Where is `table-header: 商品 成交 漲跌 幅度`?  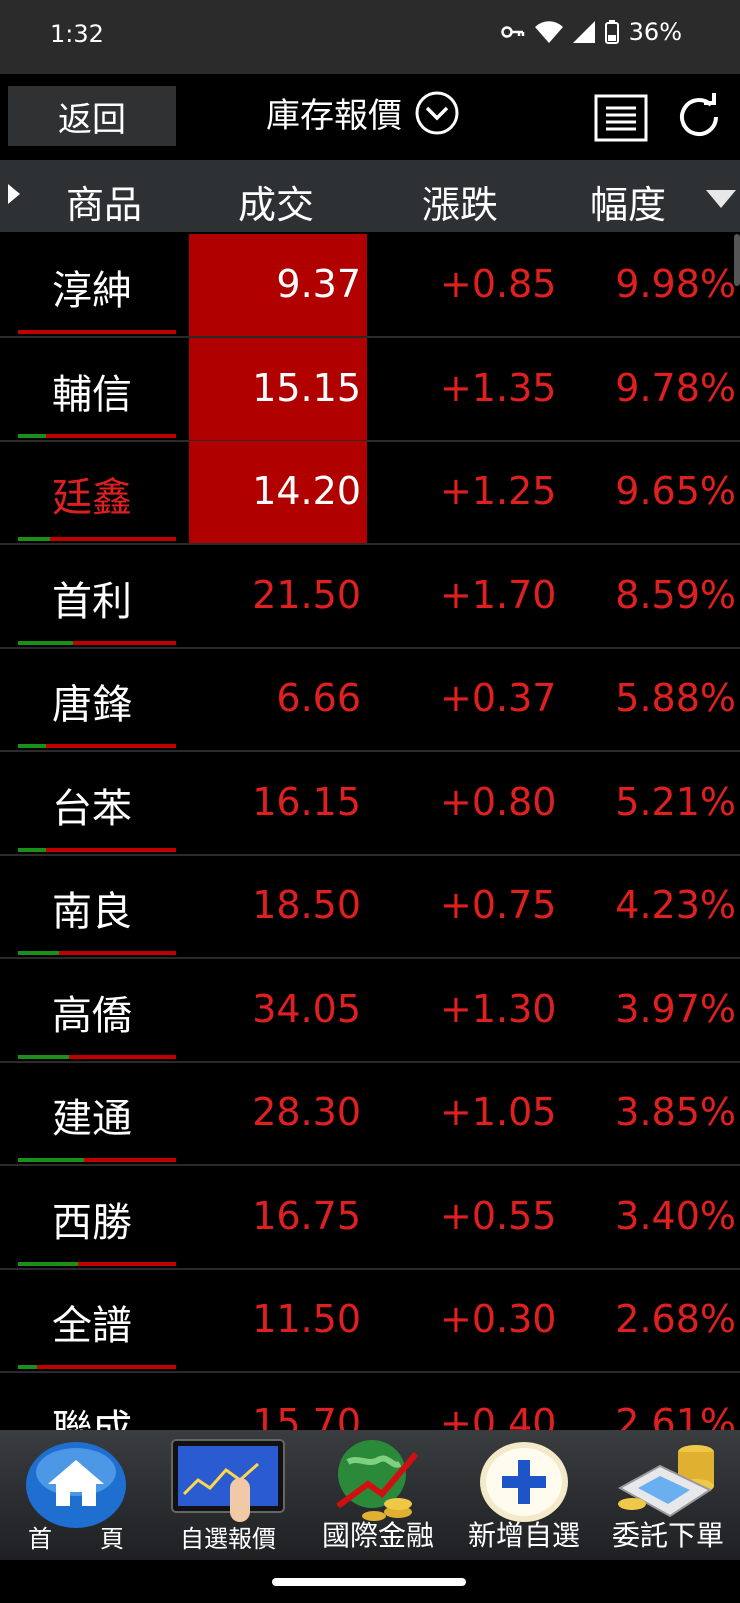 table-header: 商品 成交 漲跌 幅度 is located at coordinates (370, 196).